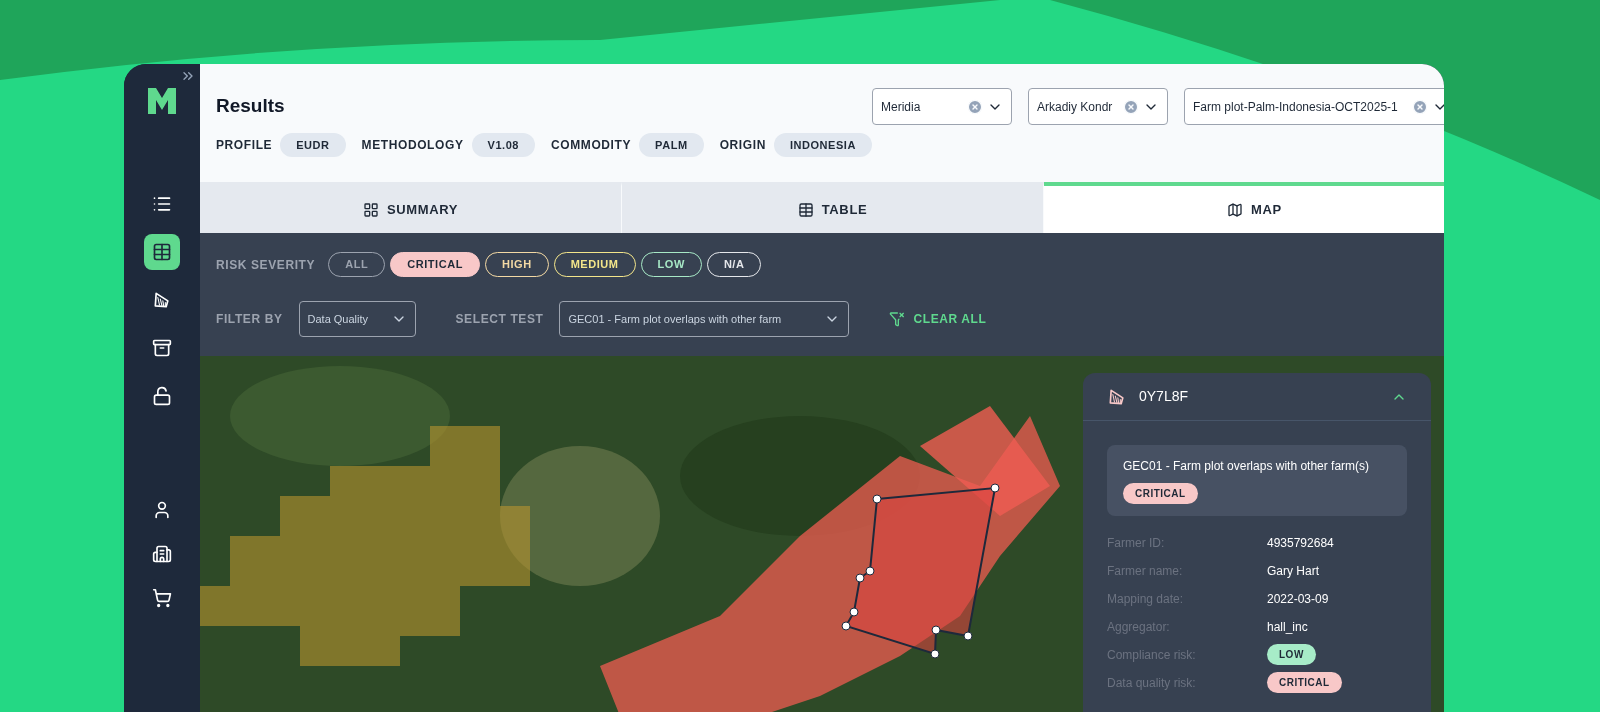 The height and width of the screenshot is (712, 1600). Describe the element at coordinates (412, 145) in the screenshot. I see `tag-label: METHODOLOGY` at that location.